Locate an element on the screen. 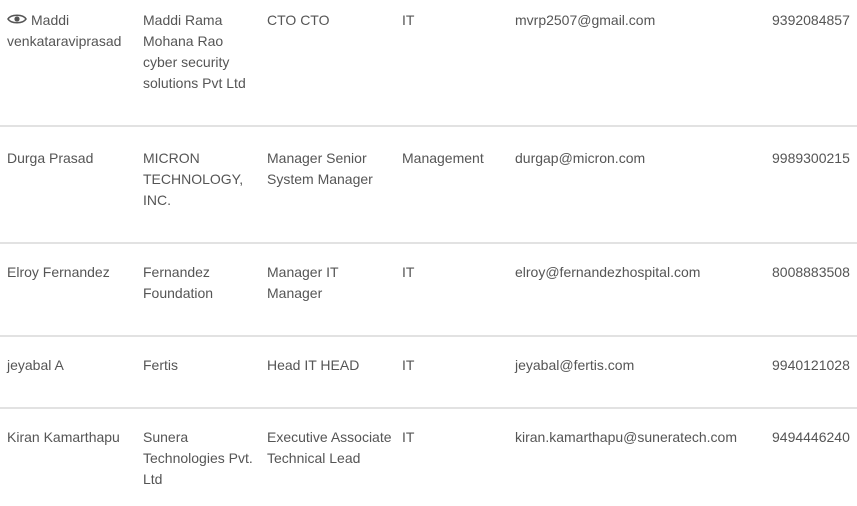  contact-name-cell: Maddi venkataraviprasad is located at coordinates (68, 63).